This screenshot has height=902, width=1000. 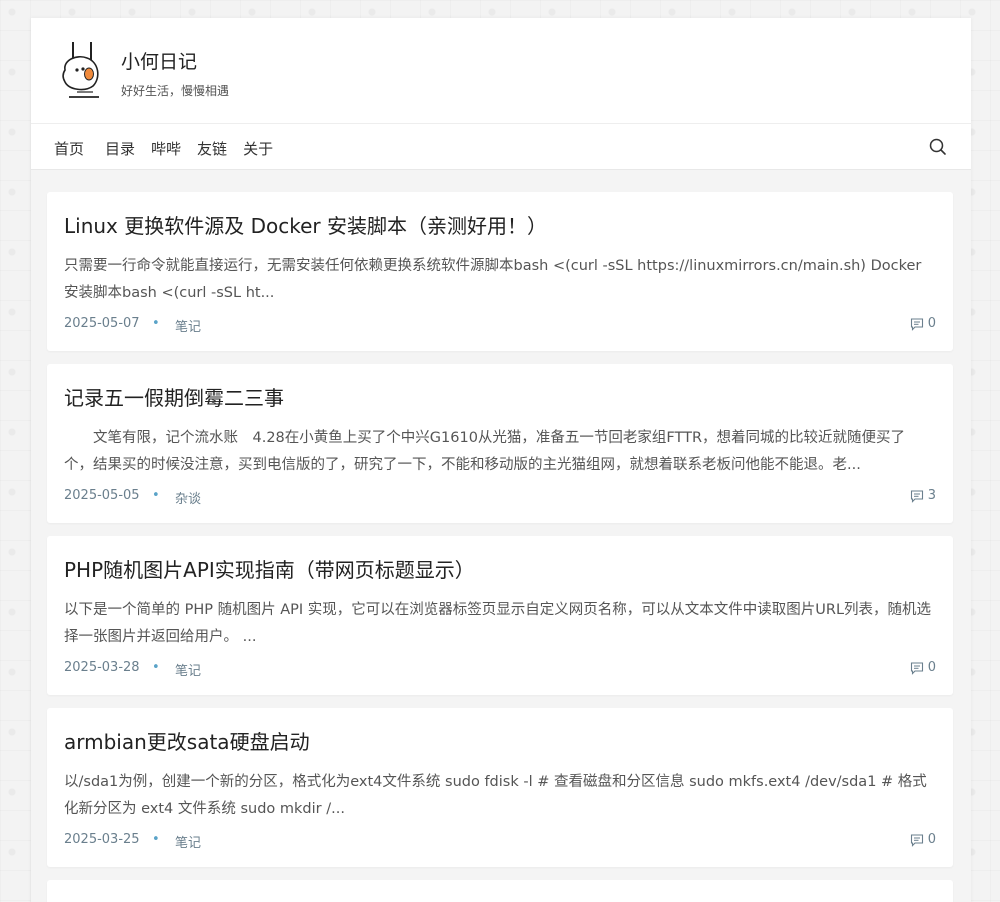 What do you see at coordinates (500, 325) in the screenshot?
I see `post-meta: 2025-05-07 • 笔记 0` at bounding box center [500, 325].